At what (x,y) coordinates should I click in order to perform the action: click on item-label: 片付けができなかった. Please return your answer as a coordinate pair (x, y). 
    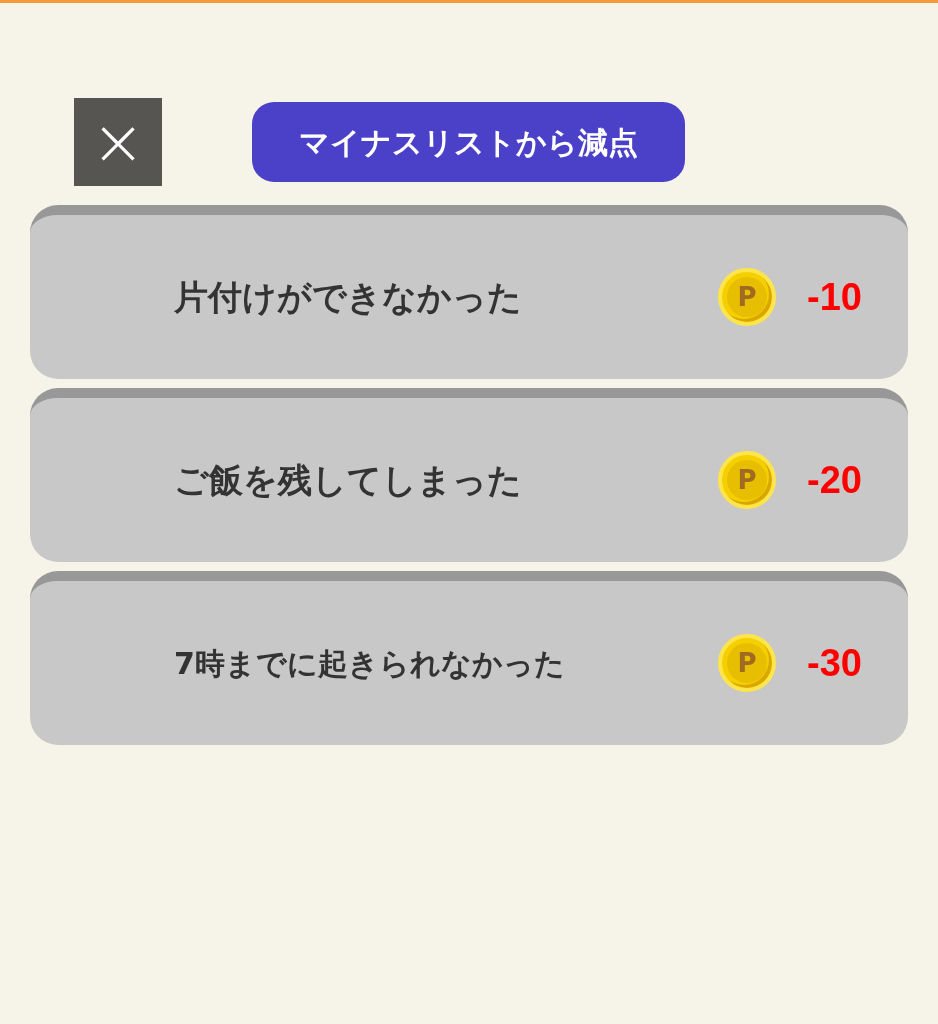
    Looking at the image, I should click on (348, 297).